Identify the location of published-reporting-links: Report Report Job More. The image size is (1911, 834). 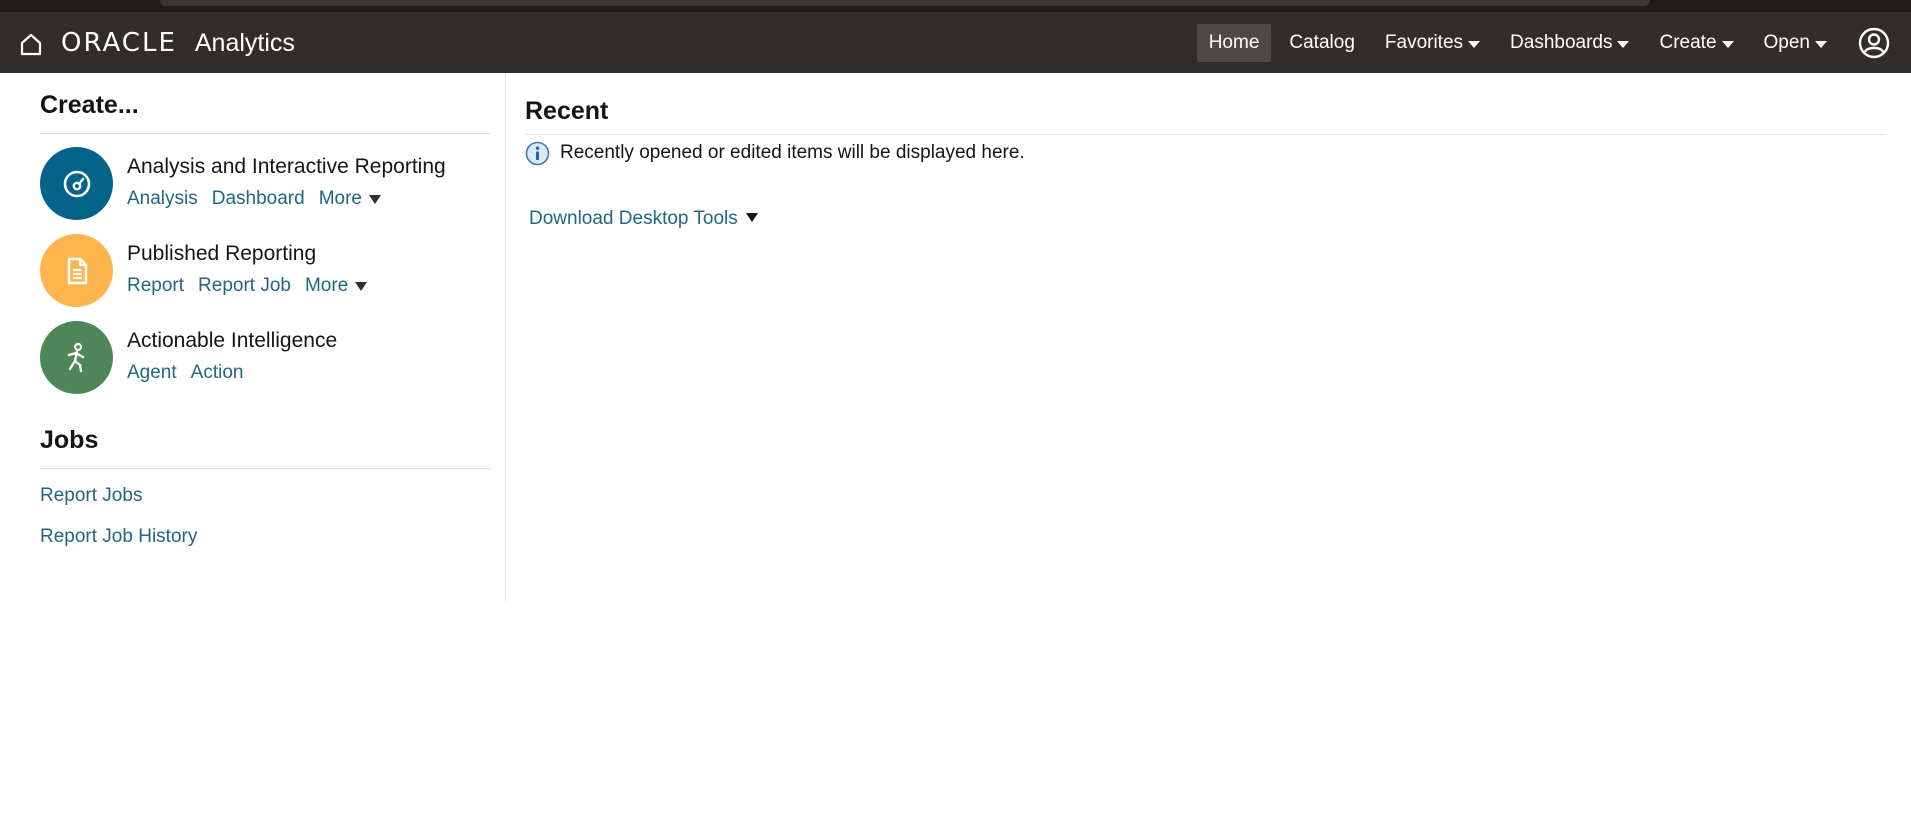
(254, 286).